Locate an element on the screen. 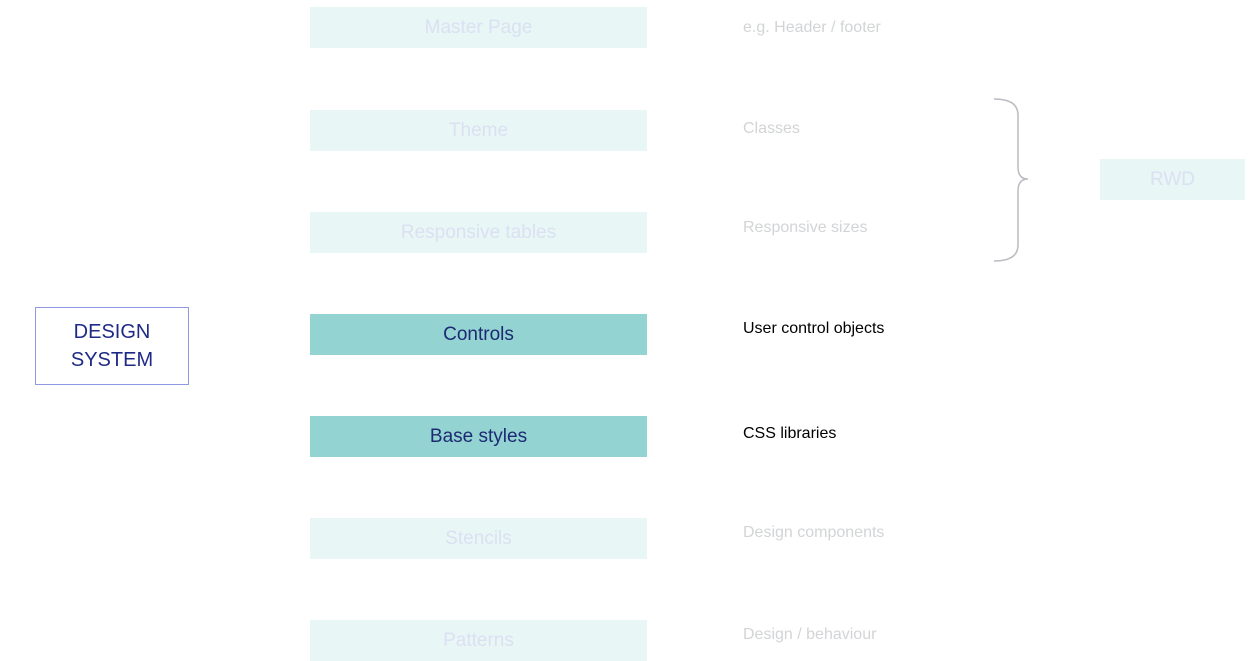 The width and height of the screenshot is (1251, 661). design-system-label-line2: SYSTEM is located at coordinates (112, 360).